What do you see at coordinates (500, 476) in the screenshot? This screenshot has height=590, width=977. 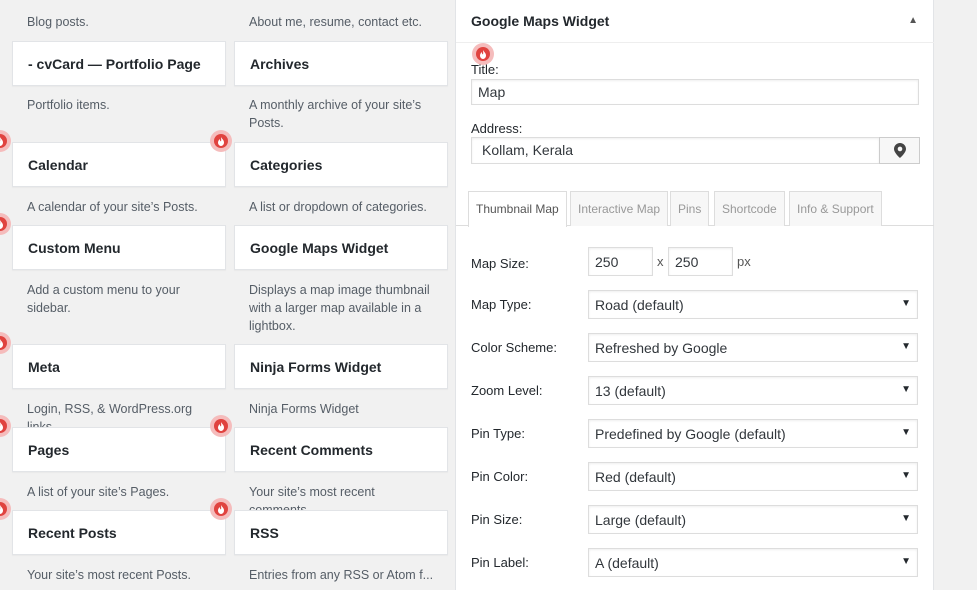 I see `pin-color-label: Pin Color:` at bounding box center [500, 476].